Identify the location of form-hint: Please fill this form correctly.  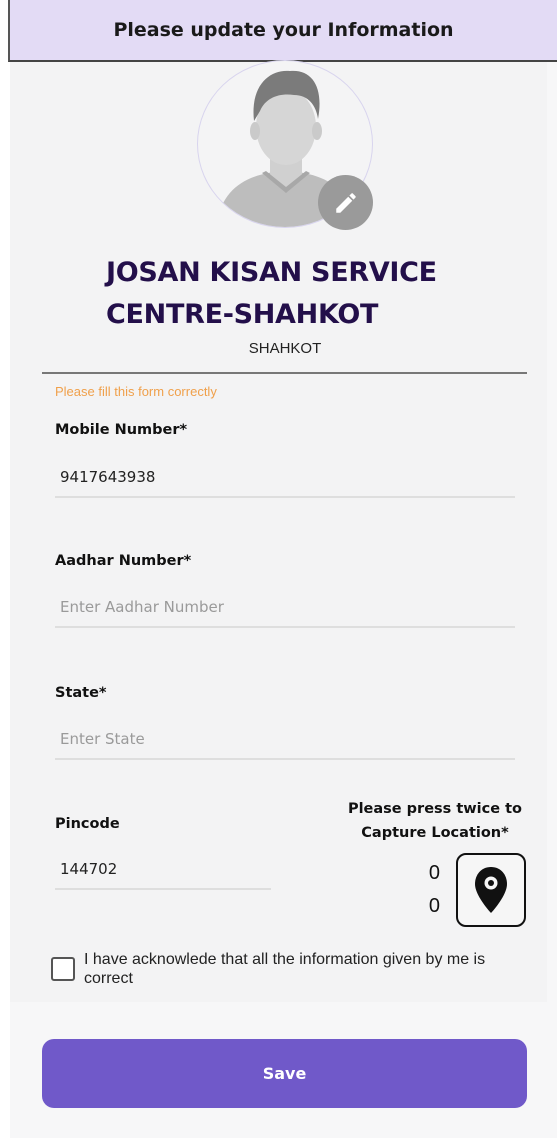
(136, 391).